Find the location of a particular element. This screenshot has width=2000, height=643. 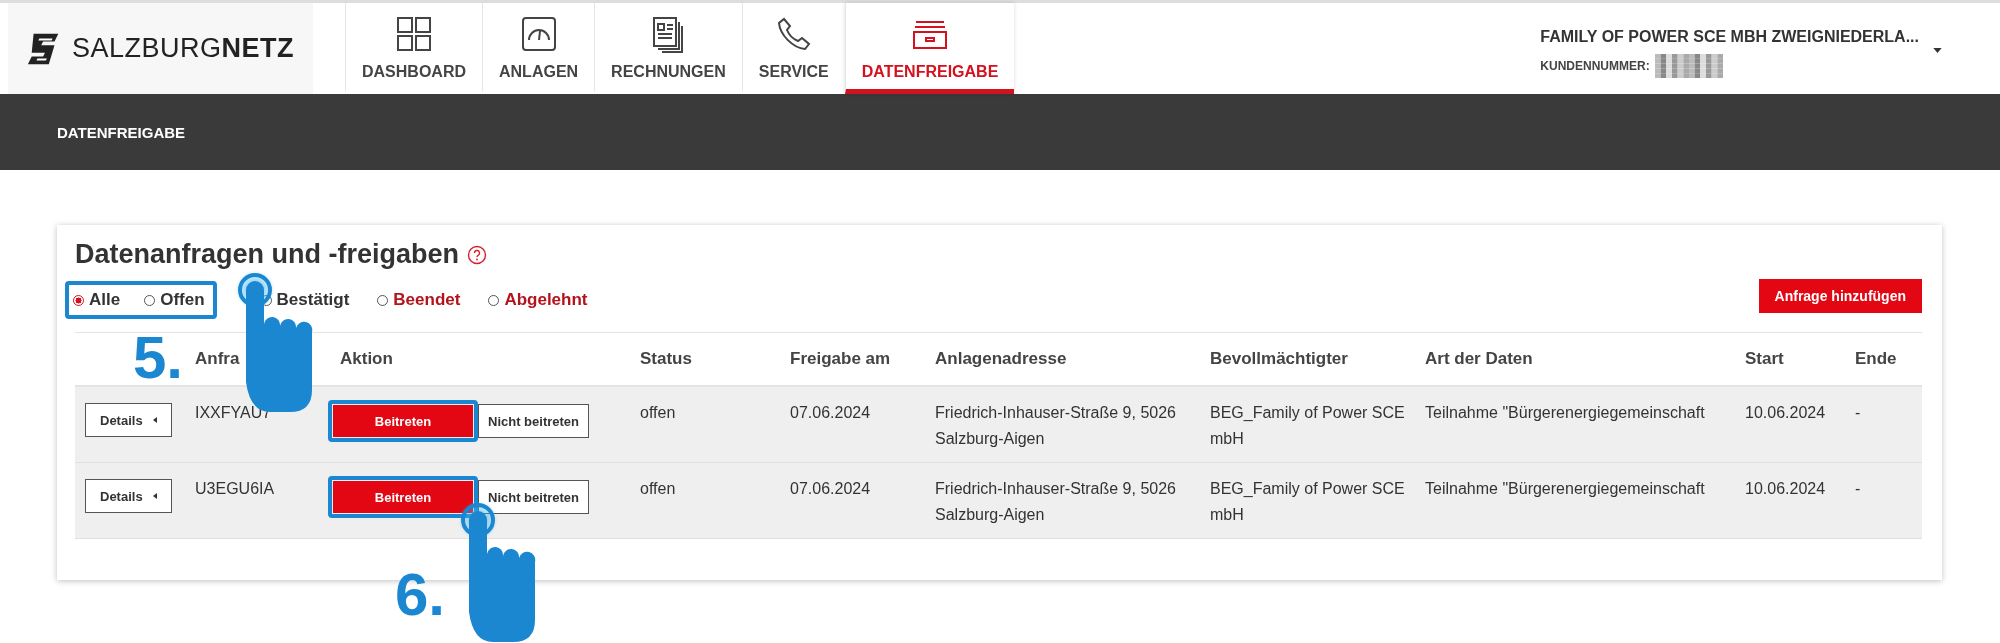

help-icon is located at coordinates (477, 254).